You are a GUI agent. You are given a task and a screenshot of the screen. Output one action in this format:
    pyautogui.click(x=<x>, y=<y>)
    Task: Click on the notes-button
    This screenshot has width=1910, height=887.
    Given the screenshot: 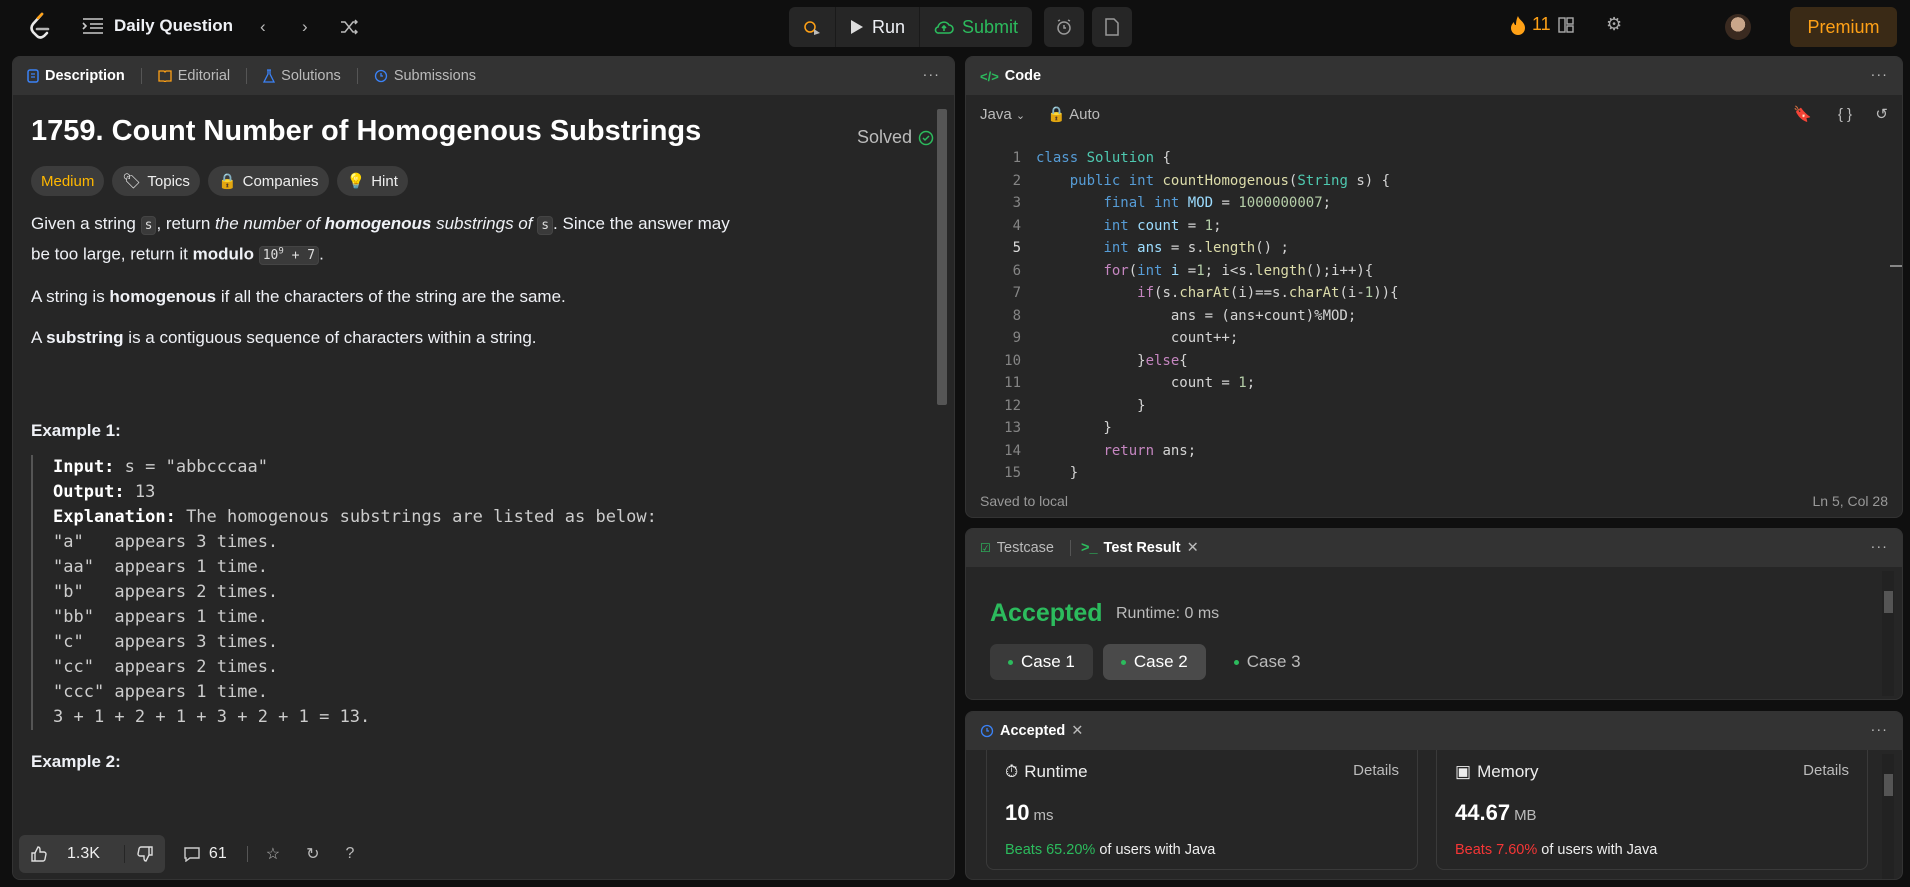 What is the action you would take?
    pyautogui.click(x=1112, y=27)
    